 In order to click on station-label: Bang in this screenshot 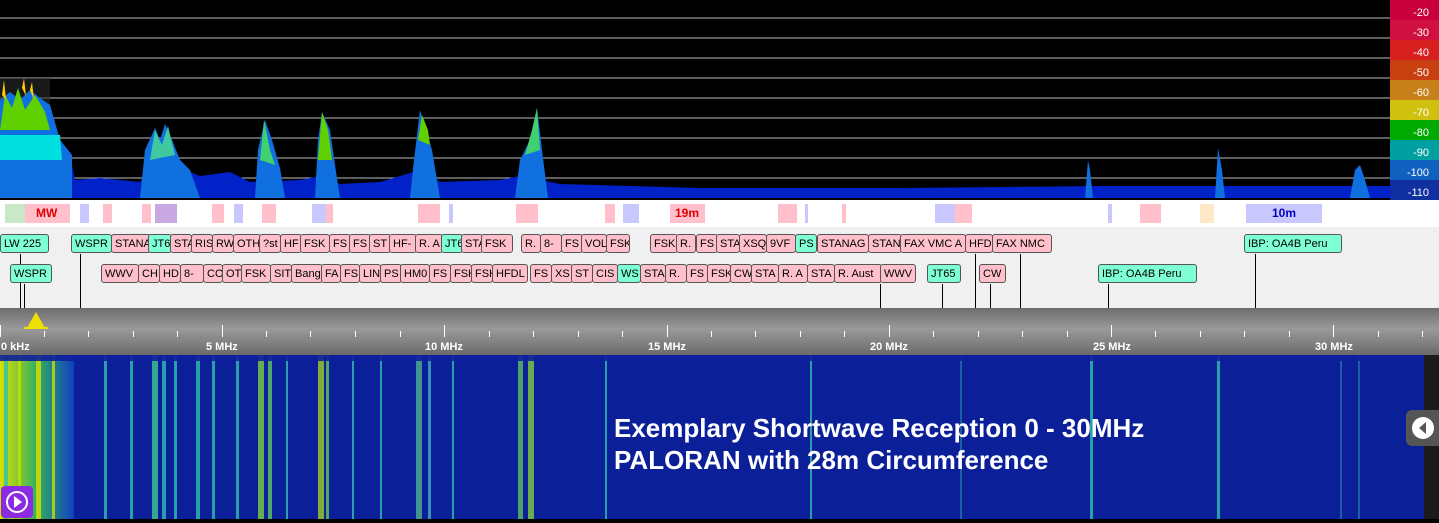, I will do `click(307, 273)`.